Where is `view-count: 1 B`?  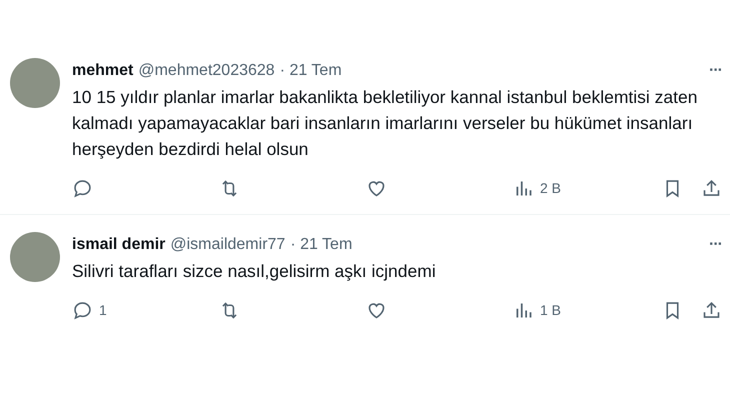 view-count: 1 B is located at coordinates (551, 310).